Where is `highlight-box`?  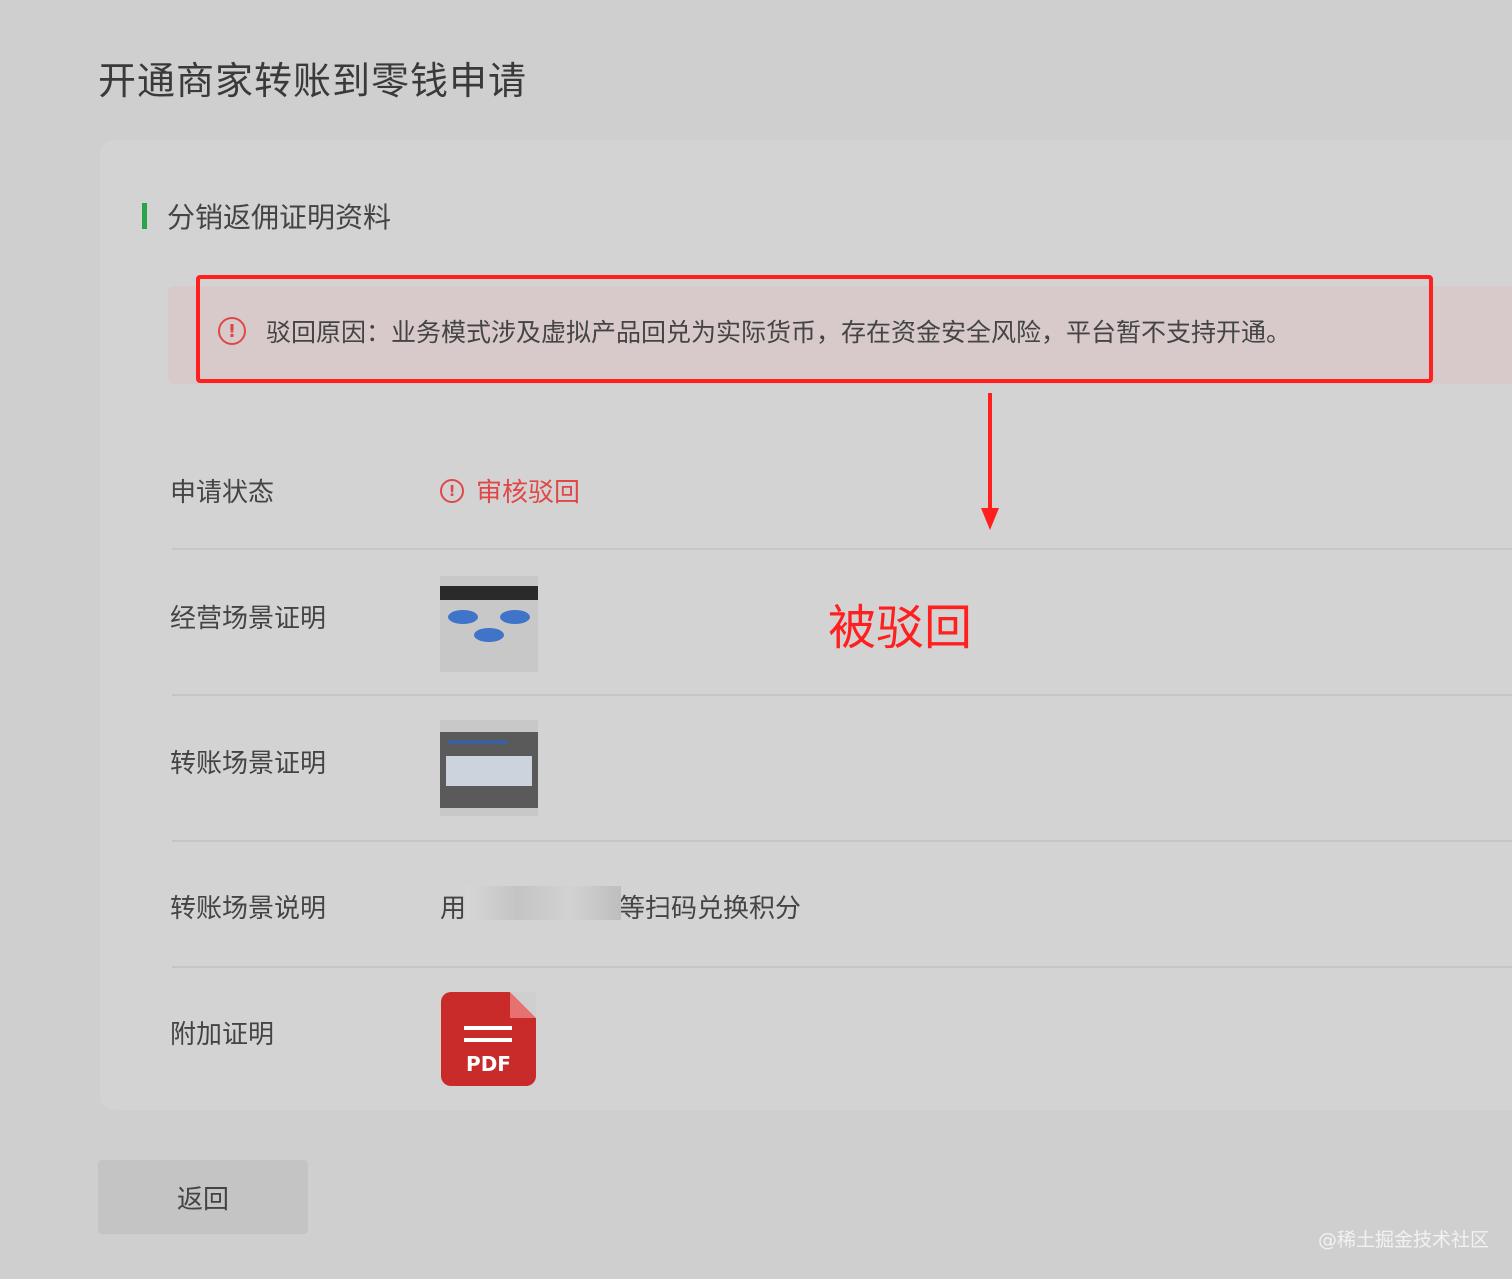
highlight-box is located at coordinates (814, 329).